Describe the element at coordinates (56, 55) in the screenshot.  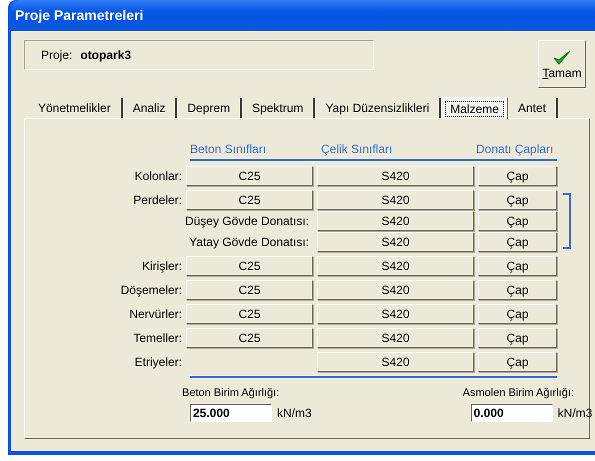
I see `project-label: Proje:` at that location.